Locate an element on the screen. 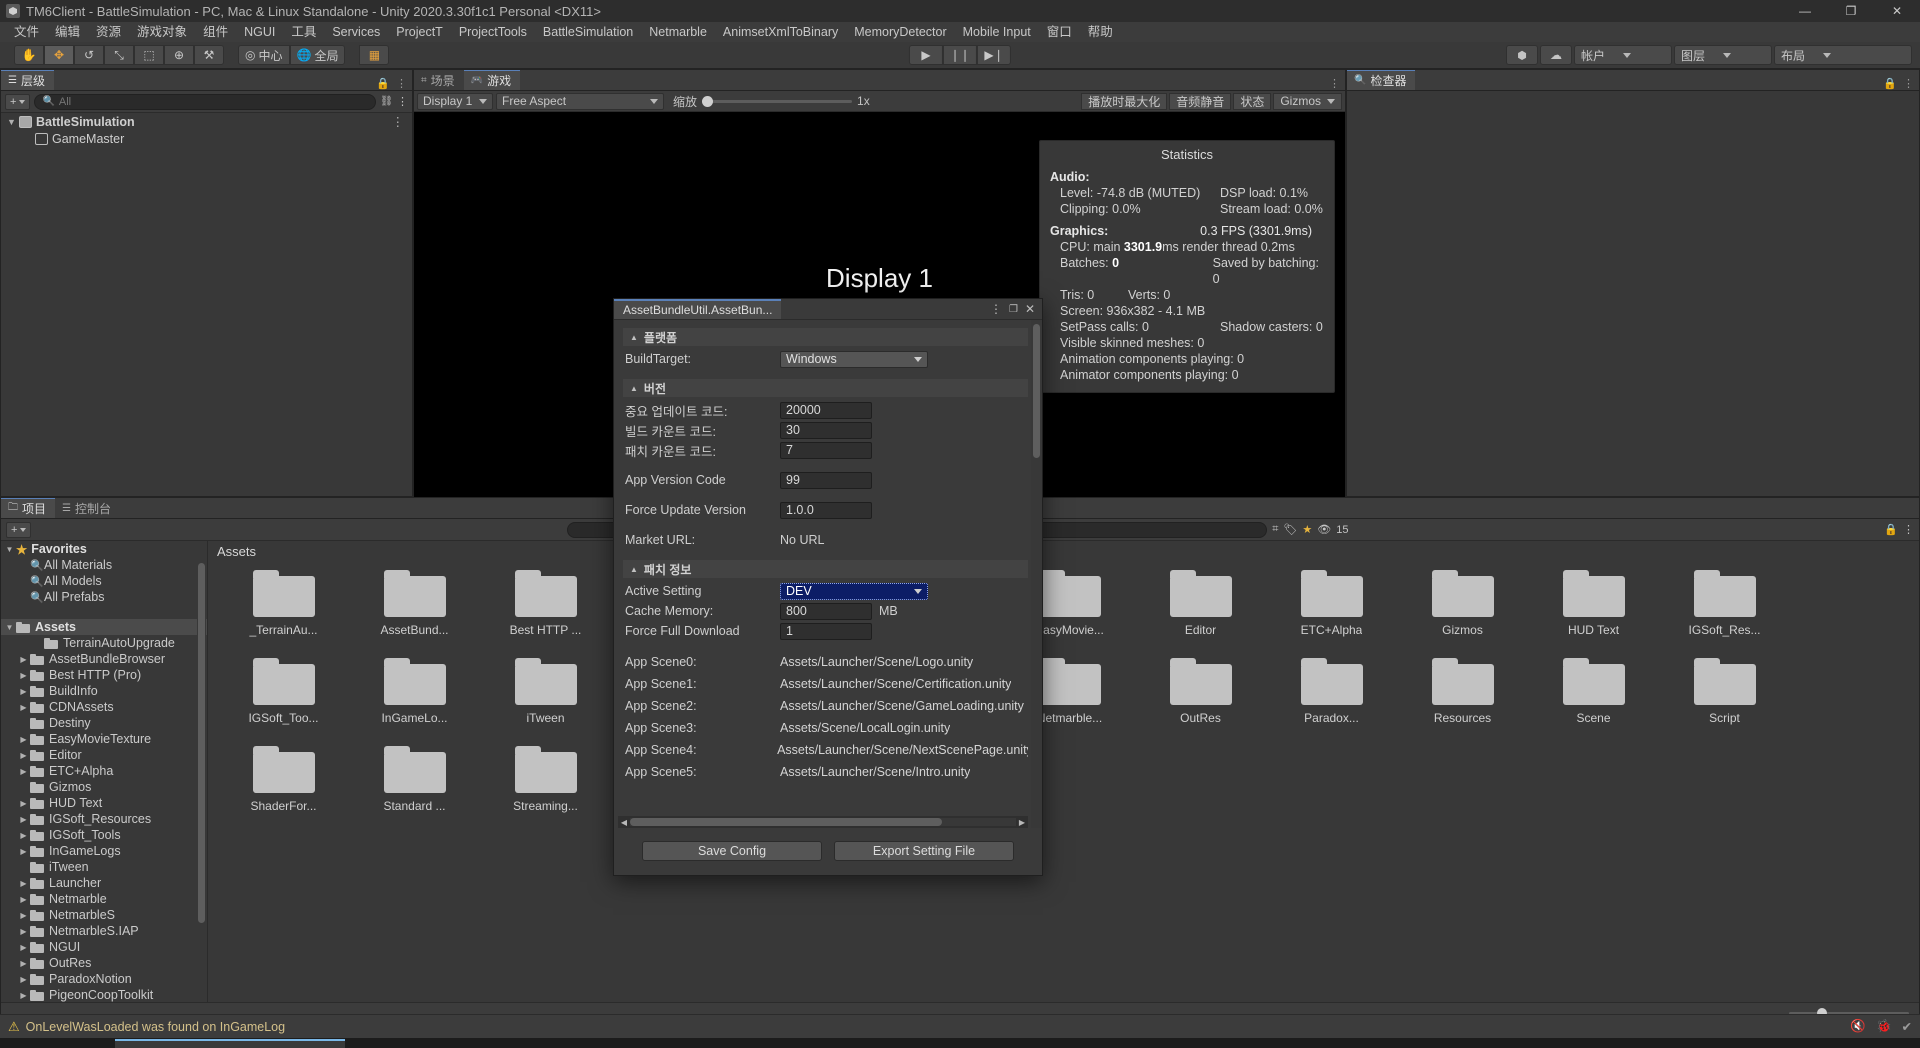  pause-button: ❘❘ is located at coordinates (960, 55).